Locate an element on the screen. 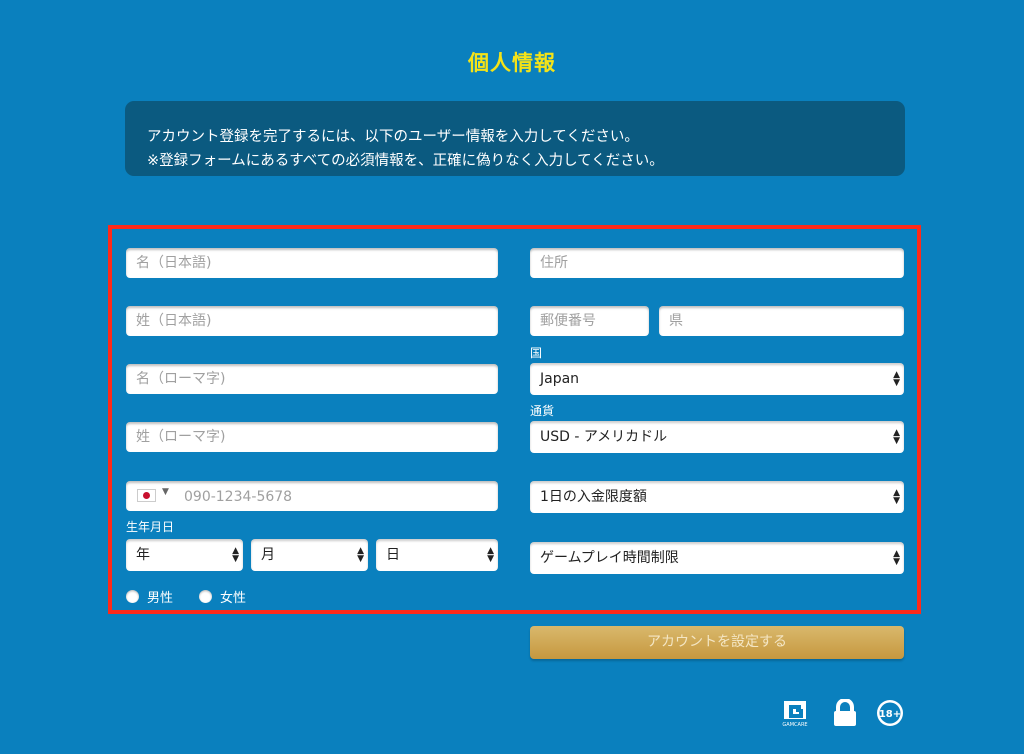 Image resolution: width=1024 pixels, height=754 pixels. address-input is located at coordinates (717, 263).